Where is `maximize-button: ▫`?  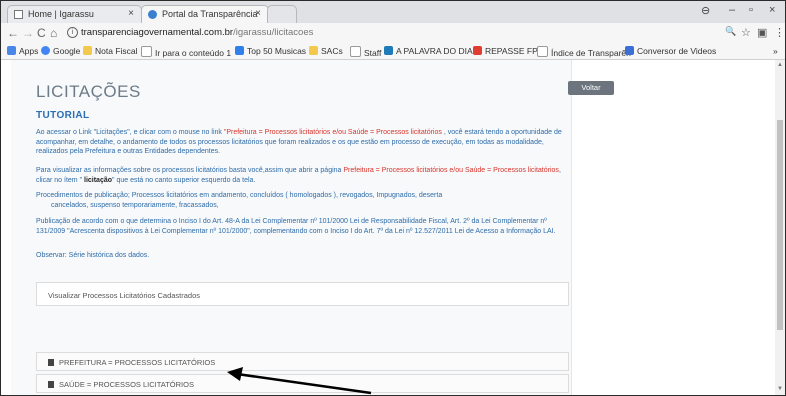 maximize-button: ▫ is located at coordinates (751, 10).